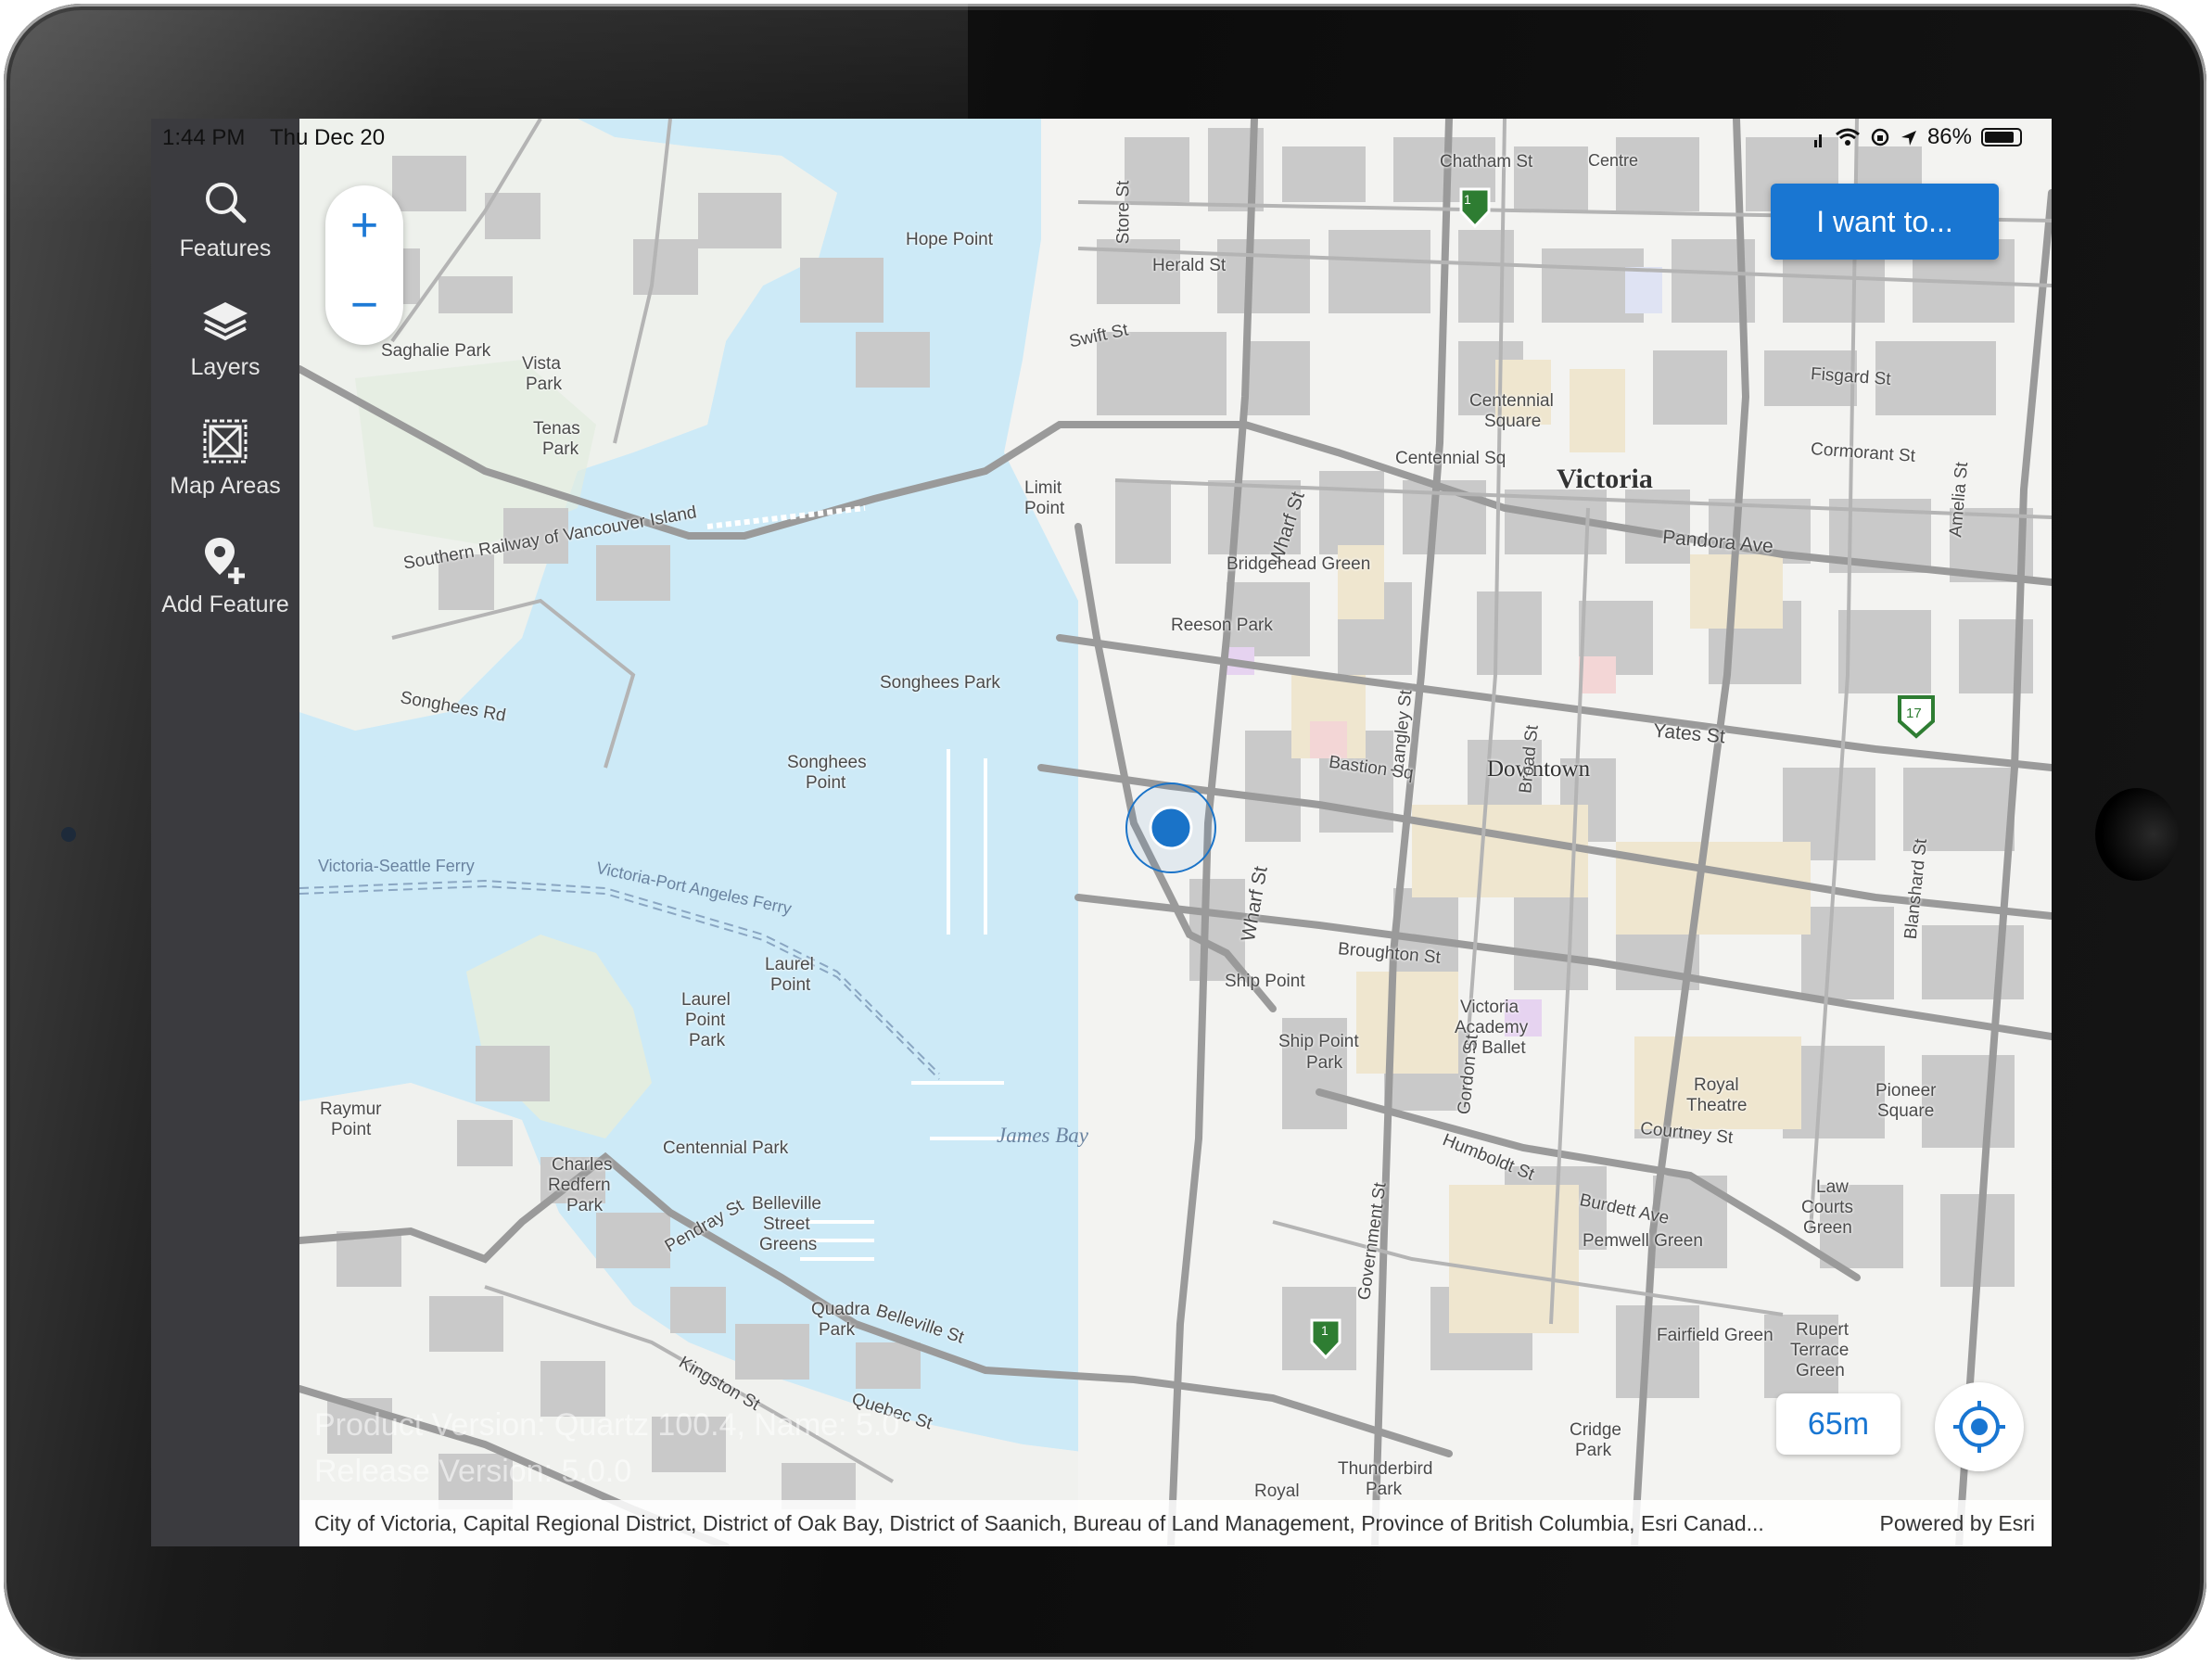 The height and width of the screenshot is (1666, 2212). What do you see at coordinates (1222, 625) in the screenshot?
I see `map-label: Reeson Park` at bounding box center [1222, 625].